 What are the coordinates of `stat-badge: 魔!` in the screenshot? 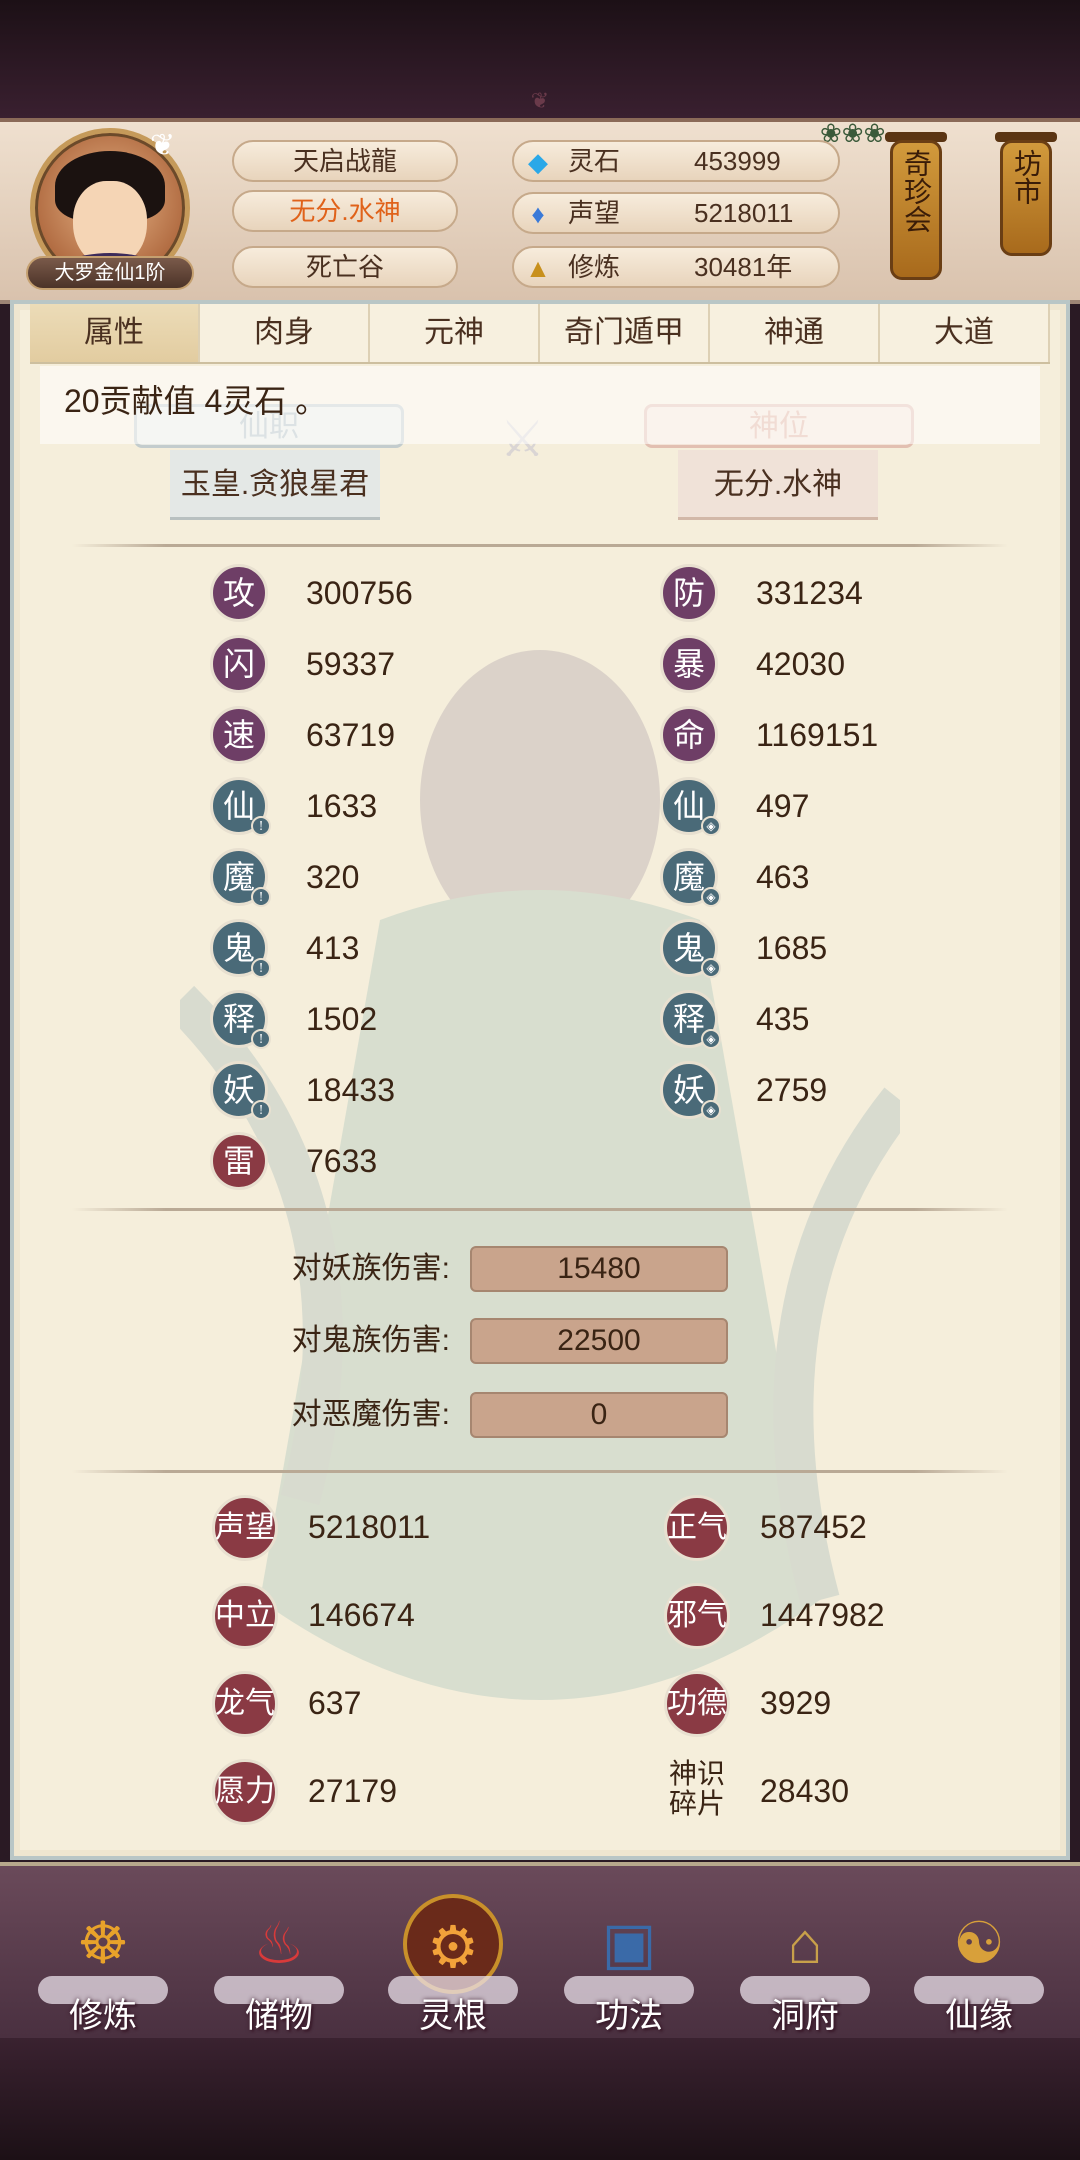 It's located at (240, 877).